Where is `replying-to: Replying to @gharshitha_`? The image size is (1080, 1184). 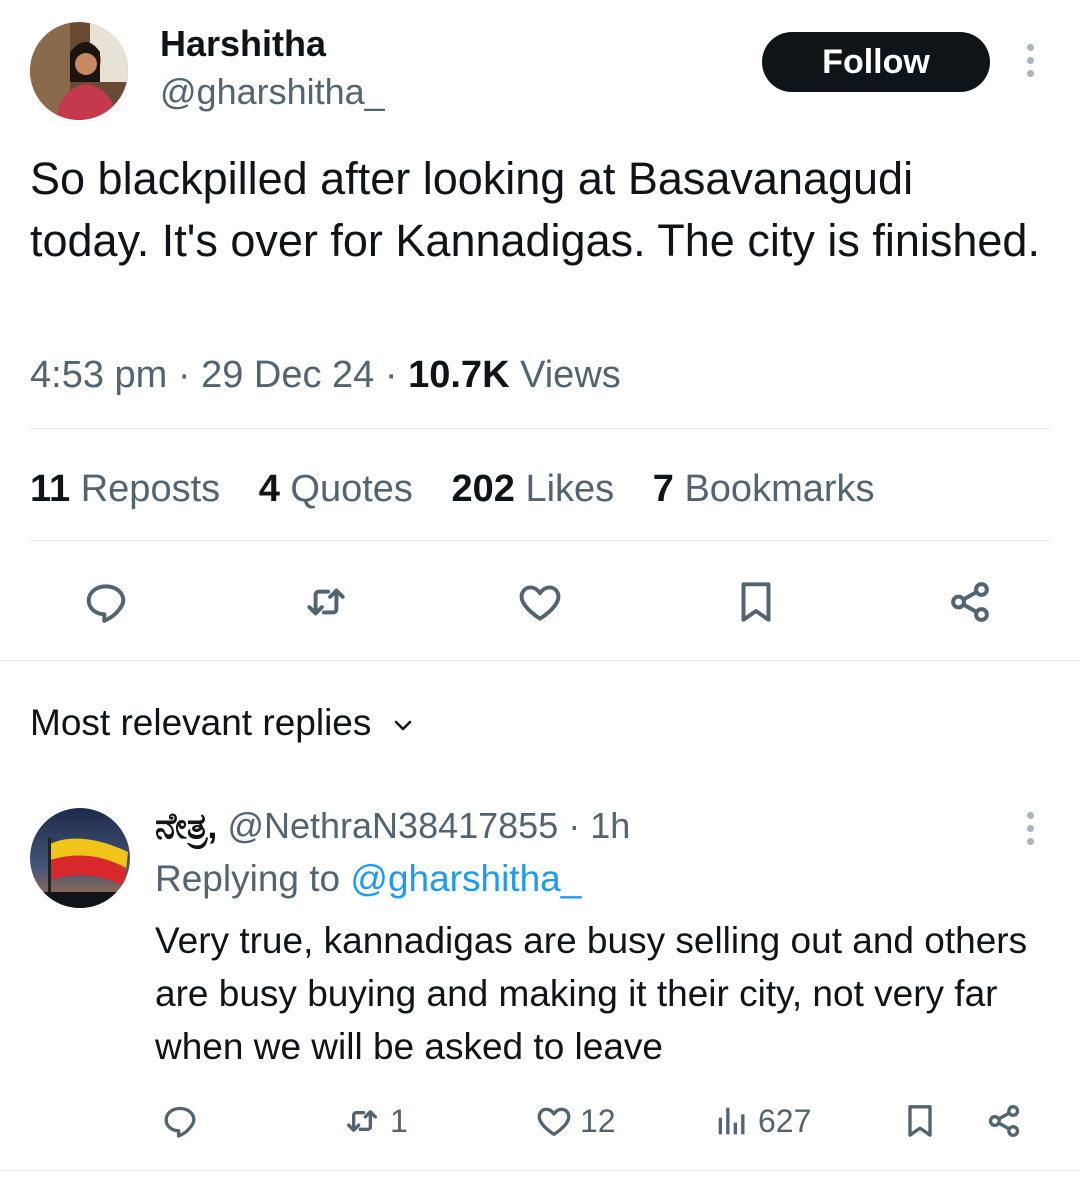 replying-to: Replying to @gharshitha_ is located at coordinates (368, 879).